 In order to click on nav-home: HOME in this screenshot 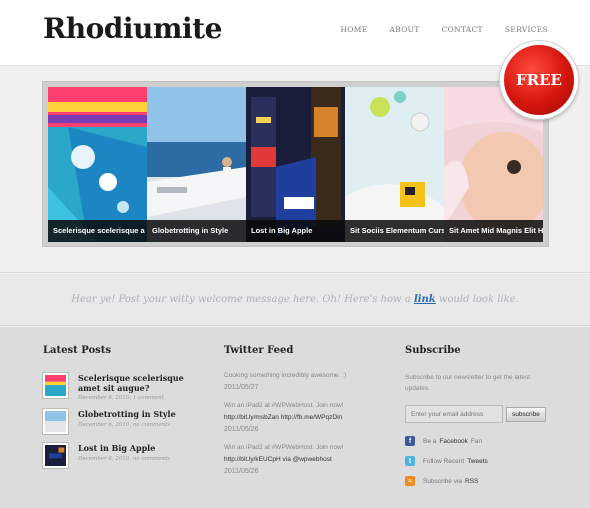, I will do `click(353, 29)`.